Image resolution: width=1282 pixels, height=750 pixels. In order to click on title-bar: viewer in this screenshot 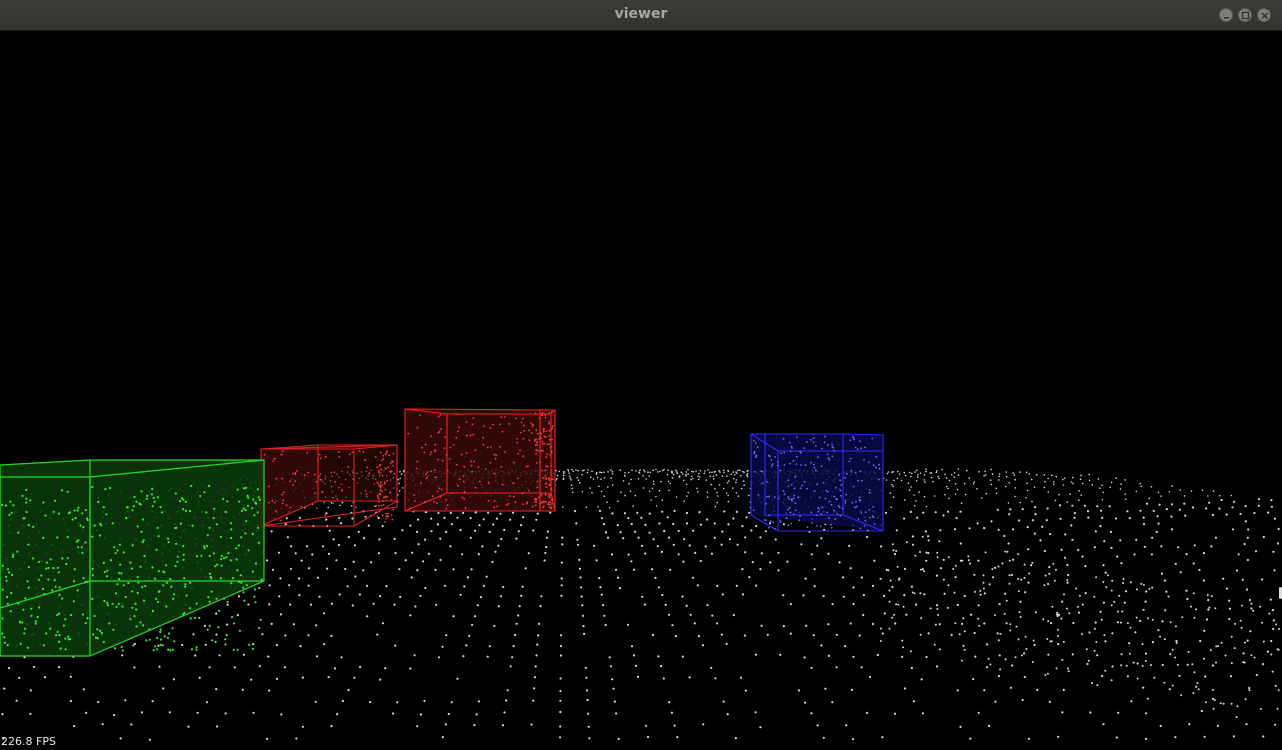, I will do `click(641, 15)`.